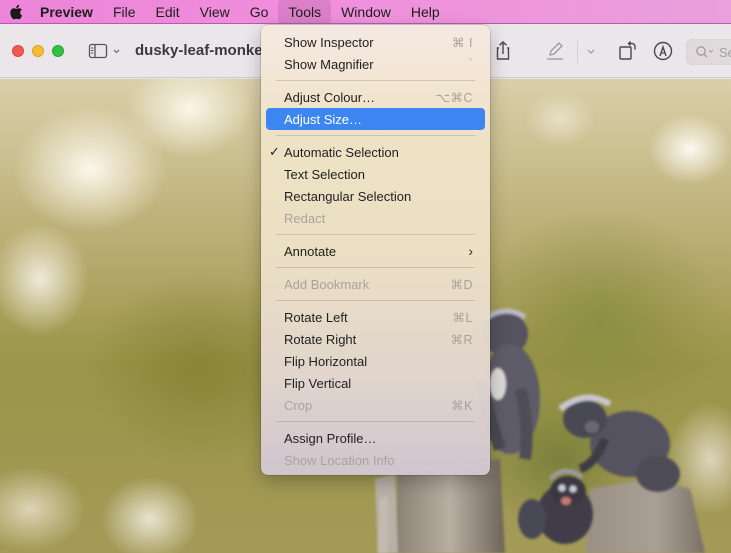 The height and width of the screenshot is (553, 731). I want to click on shortcut: ⌘D, so click(461, 284).